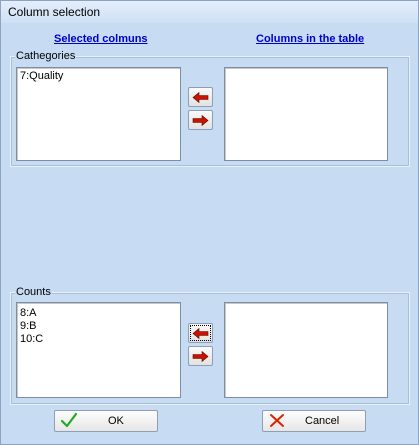  I want to click on window-title: Column selection, so click(54, 12).